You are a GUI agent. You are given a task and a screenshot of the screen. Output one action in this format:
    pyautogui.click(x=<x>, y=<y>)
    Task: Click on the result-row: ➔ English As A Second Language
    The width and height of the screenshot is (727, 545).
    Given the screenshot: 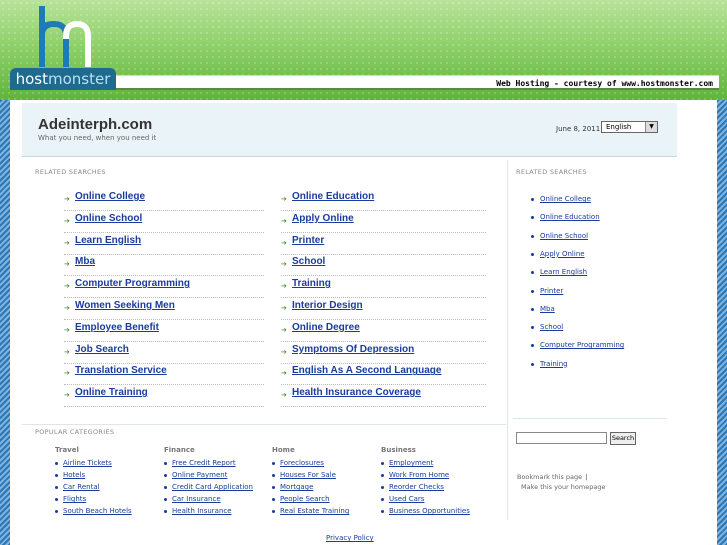 What is the action you would take?
    pyautogui.click(x=383, y=375)
    